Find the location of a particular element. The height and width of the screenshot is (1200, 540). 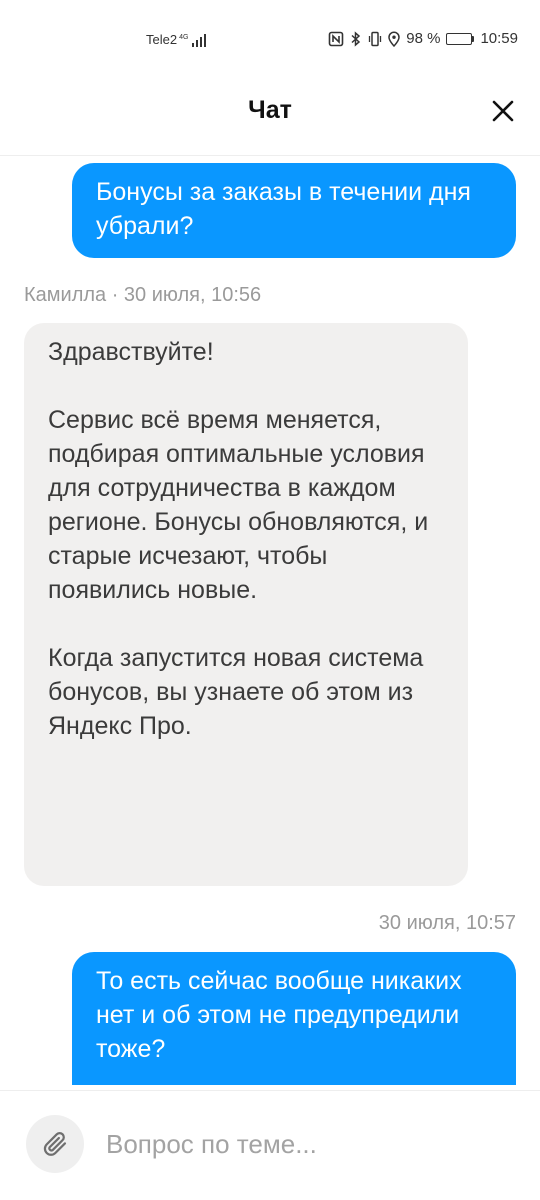

attach-button is located at coordinates (55, 1144).